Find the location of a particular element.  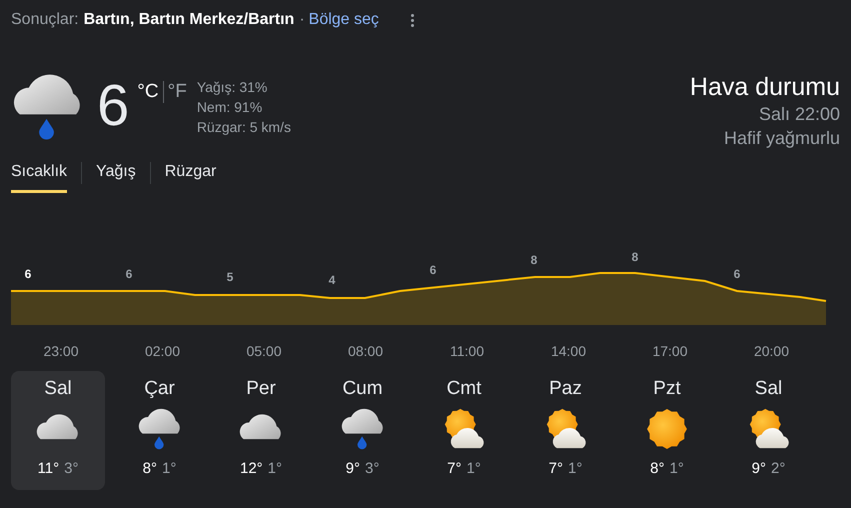

region-link: Bölge seç is located at coordinates (343, 20).